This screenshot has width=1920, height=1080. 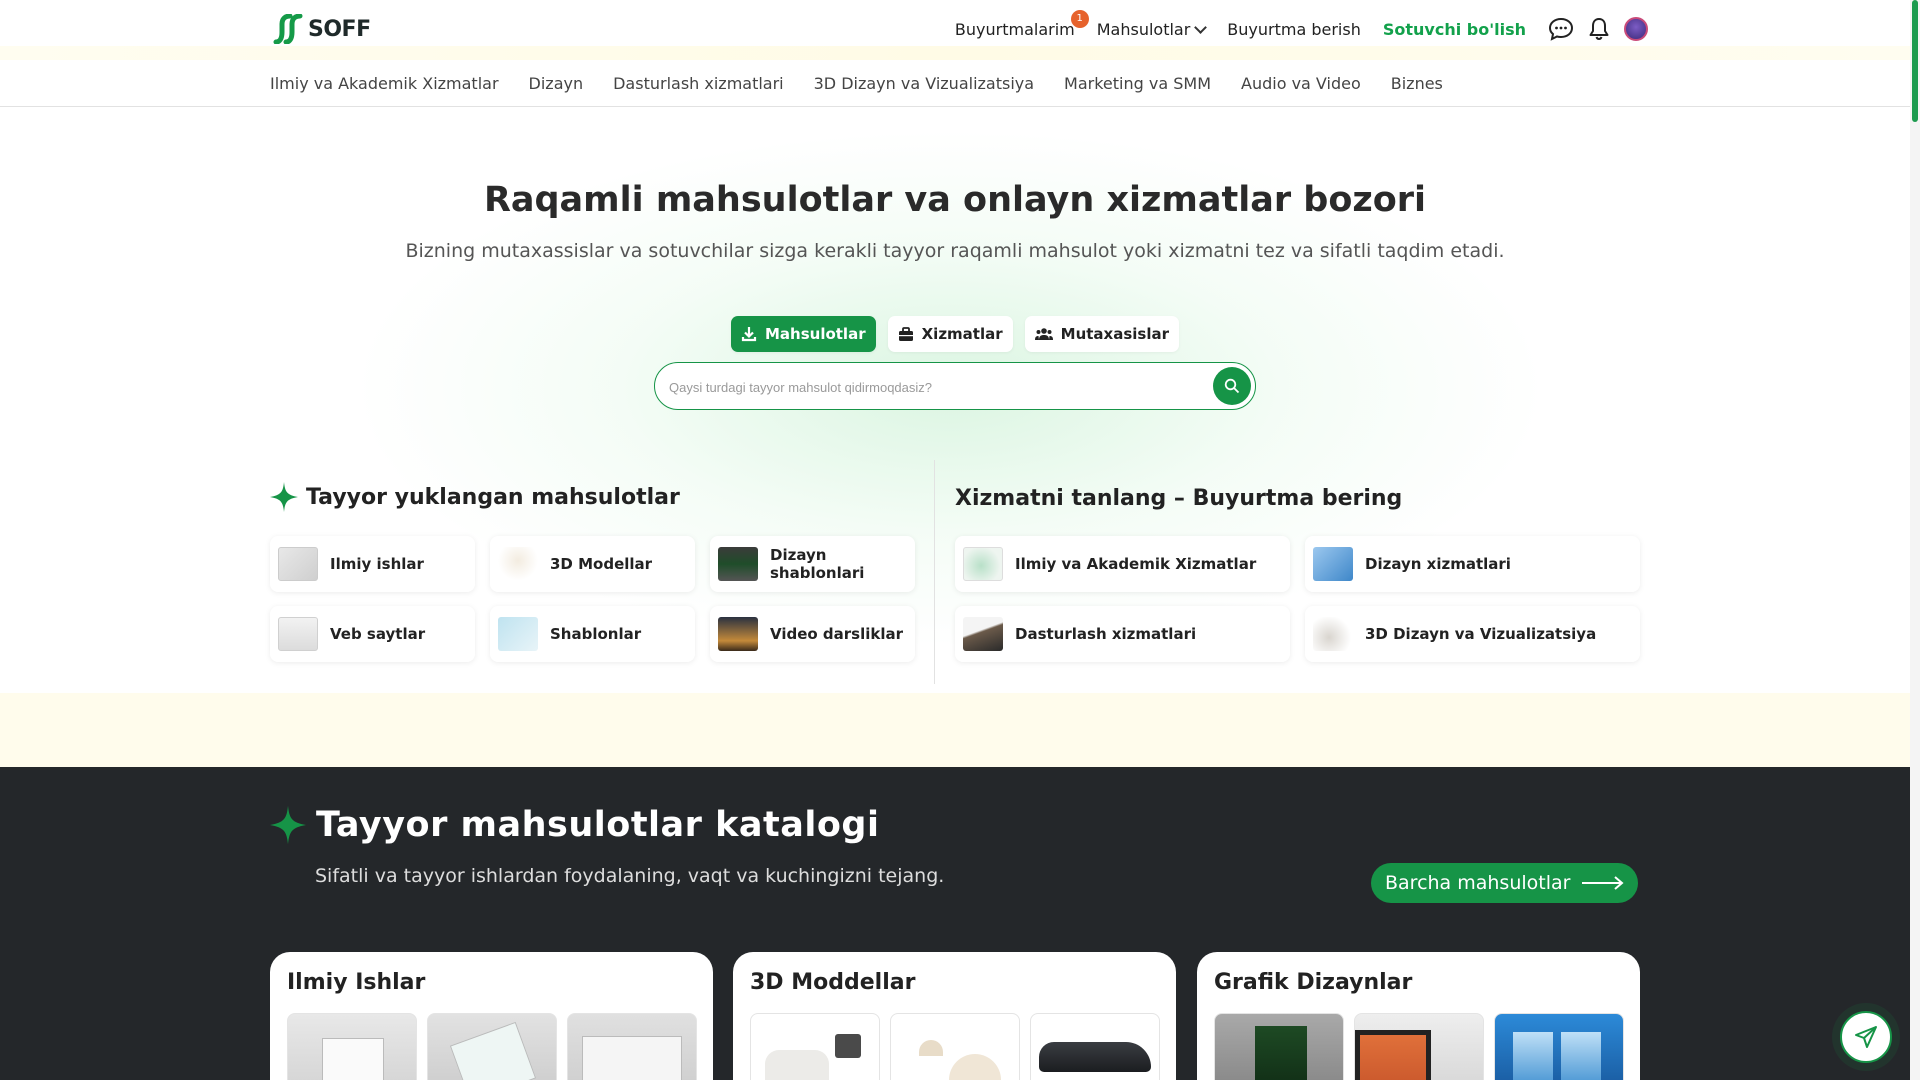 I want to click on tab-products-label: Mahsulotlar, so click(x=815, y=334).